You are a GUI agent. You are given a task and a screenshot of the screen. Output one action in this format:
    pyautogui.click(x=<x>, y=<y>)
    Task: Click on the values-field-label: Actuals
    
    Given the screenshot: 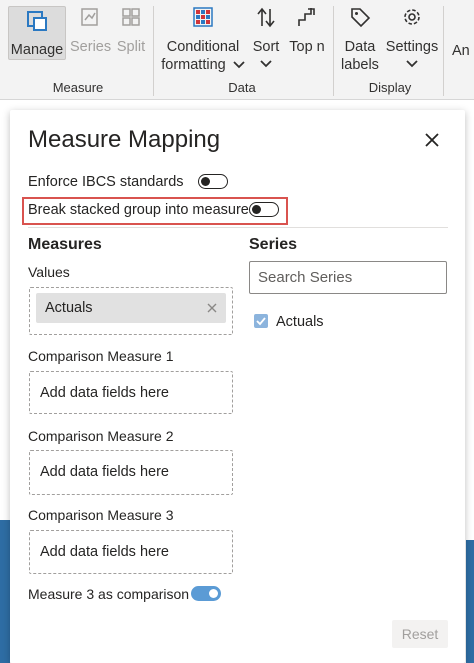 What is the action you would take?
    pyautogui.click(x=69, y=308)
    